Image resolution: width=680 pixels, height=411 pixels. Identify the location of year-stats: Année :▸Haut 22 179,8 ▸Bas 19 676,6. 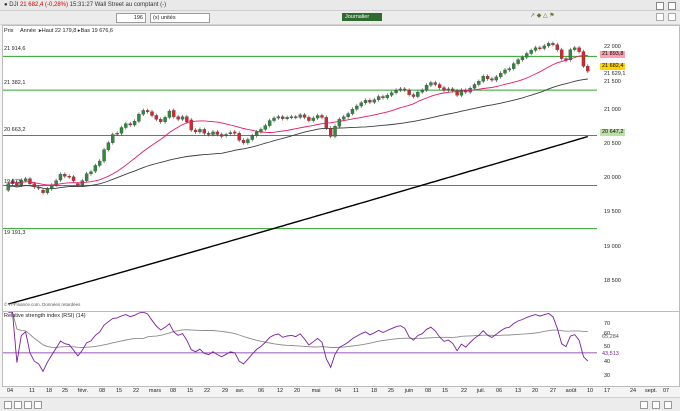
(66, 31).